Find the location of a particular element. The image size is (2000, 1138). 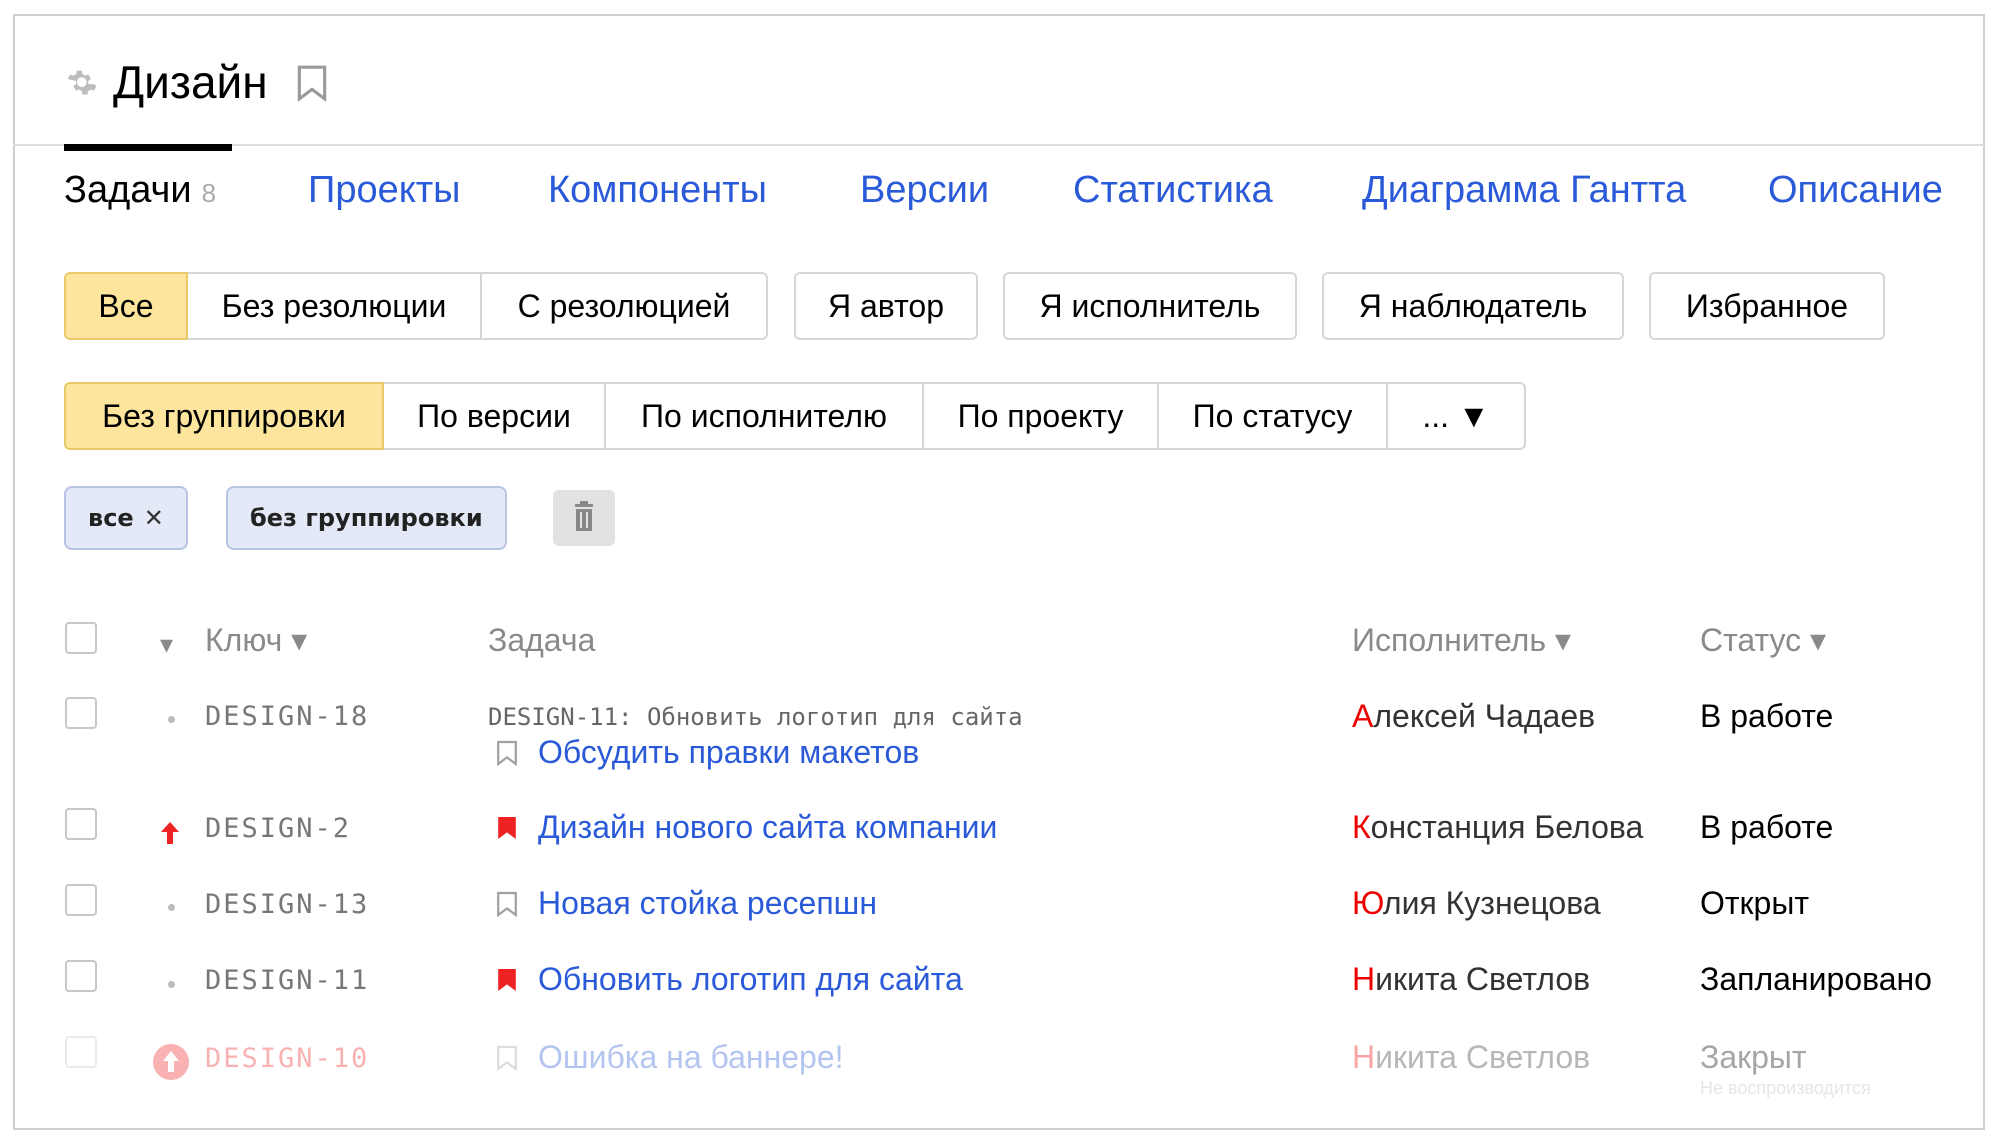

role-filter-author: Я автор is located at coordinates (886, 306).